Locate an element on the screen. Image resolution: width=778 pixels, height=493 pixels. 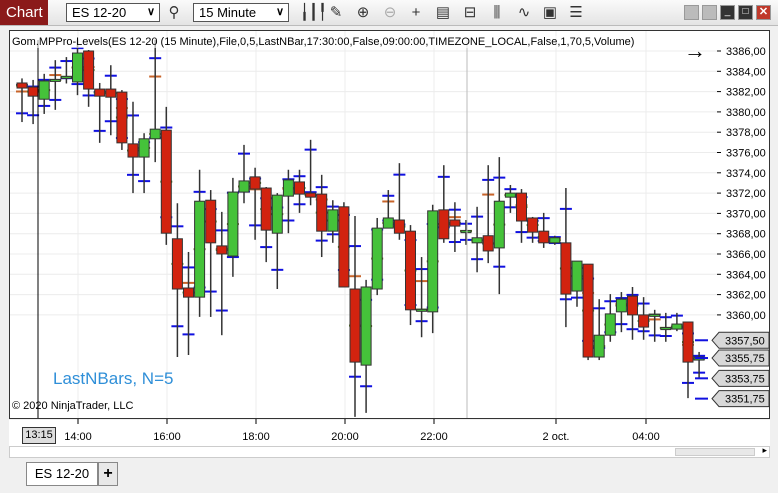
maximize-button: □ is located at coordinates (745, 12).